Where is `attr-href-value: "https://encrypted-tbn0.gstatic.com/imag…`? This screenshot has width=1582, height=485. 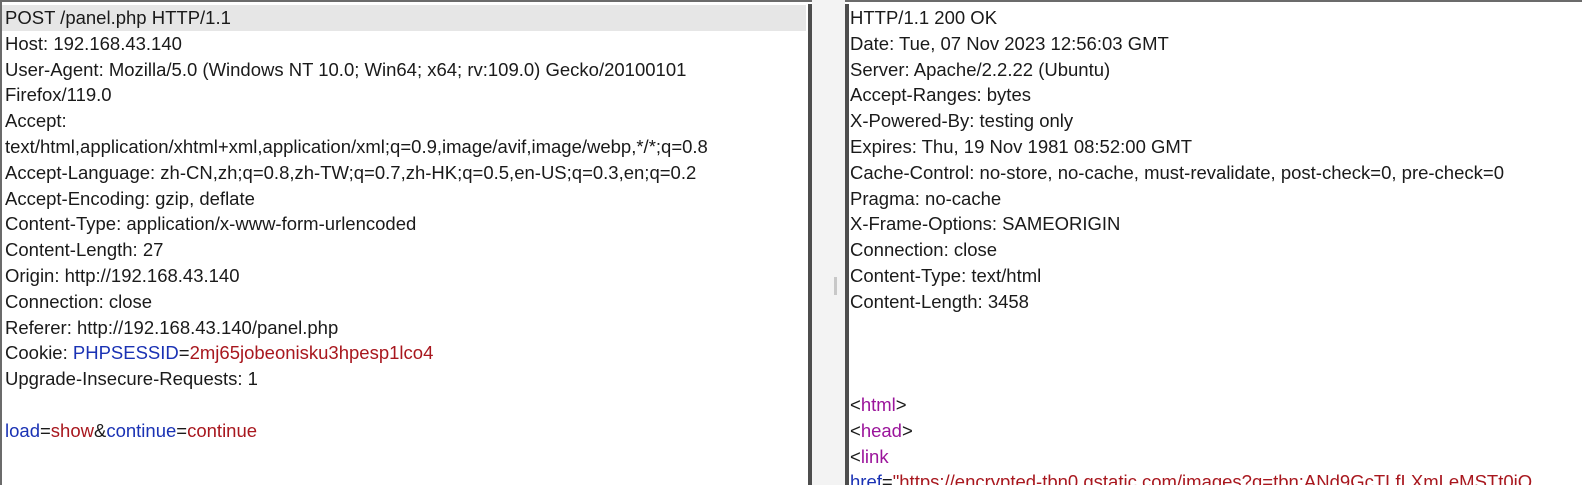 attr-href-value: "https://encrypted-tbn0.gstatic.com/imag… is located at coordinates (1212, 478).